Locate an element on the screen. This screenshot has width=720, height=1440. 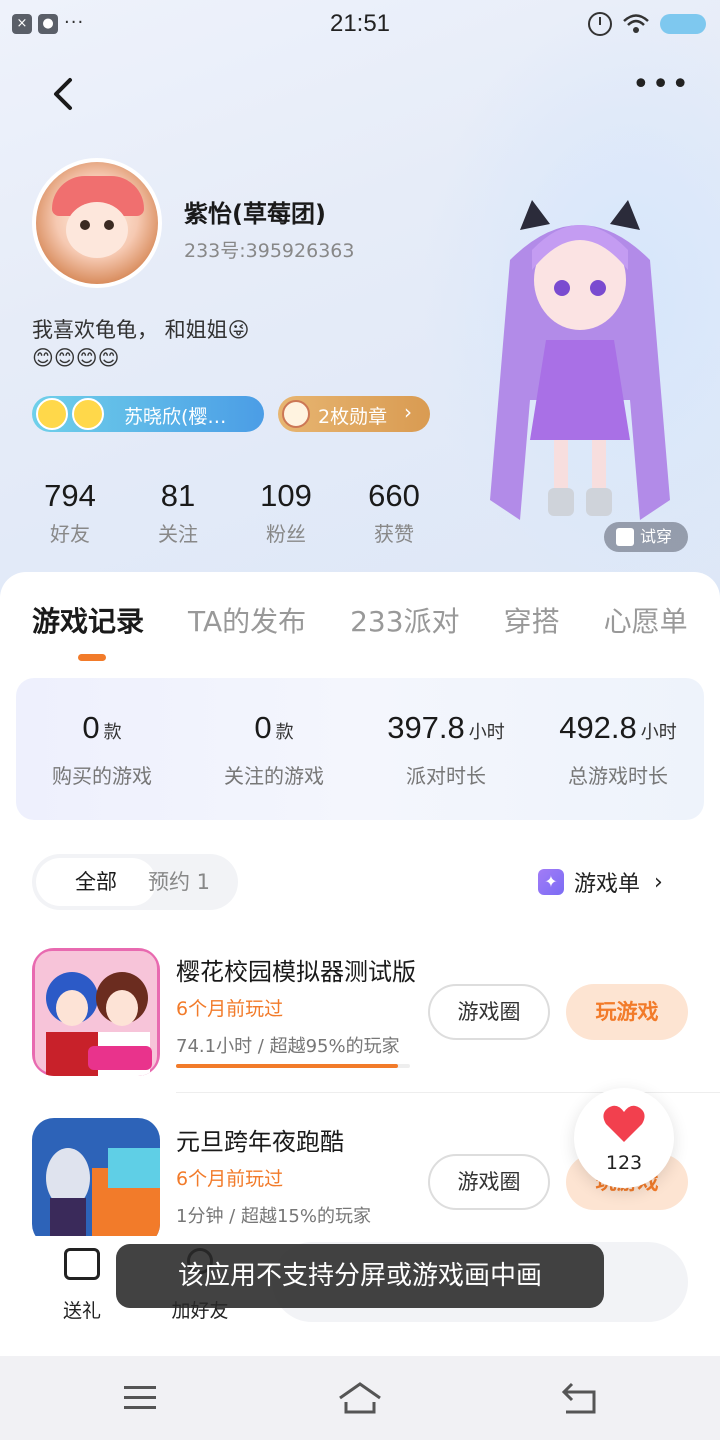
stat-label: 获赞 is located at coordinates (394, 534).